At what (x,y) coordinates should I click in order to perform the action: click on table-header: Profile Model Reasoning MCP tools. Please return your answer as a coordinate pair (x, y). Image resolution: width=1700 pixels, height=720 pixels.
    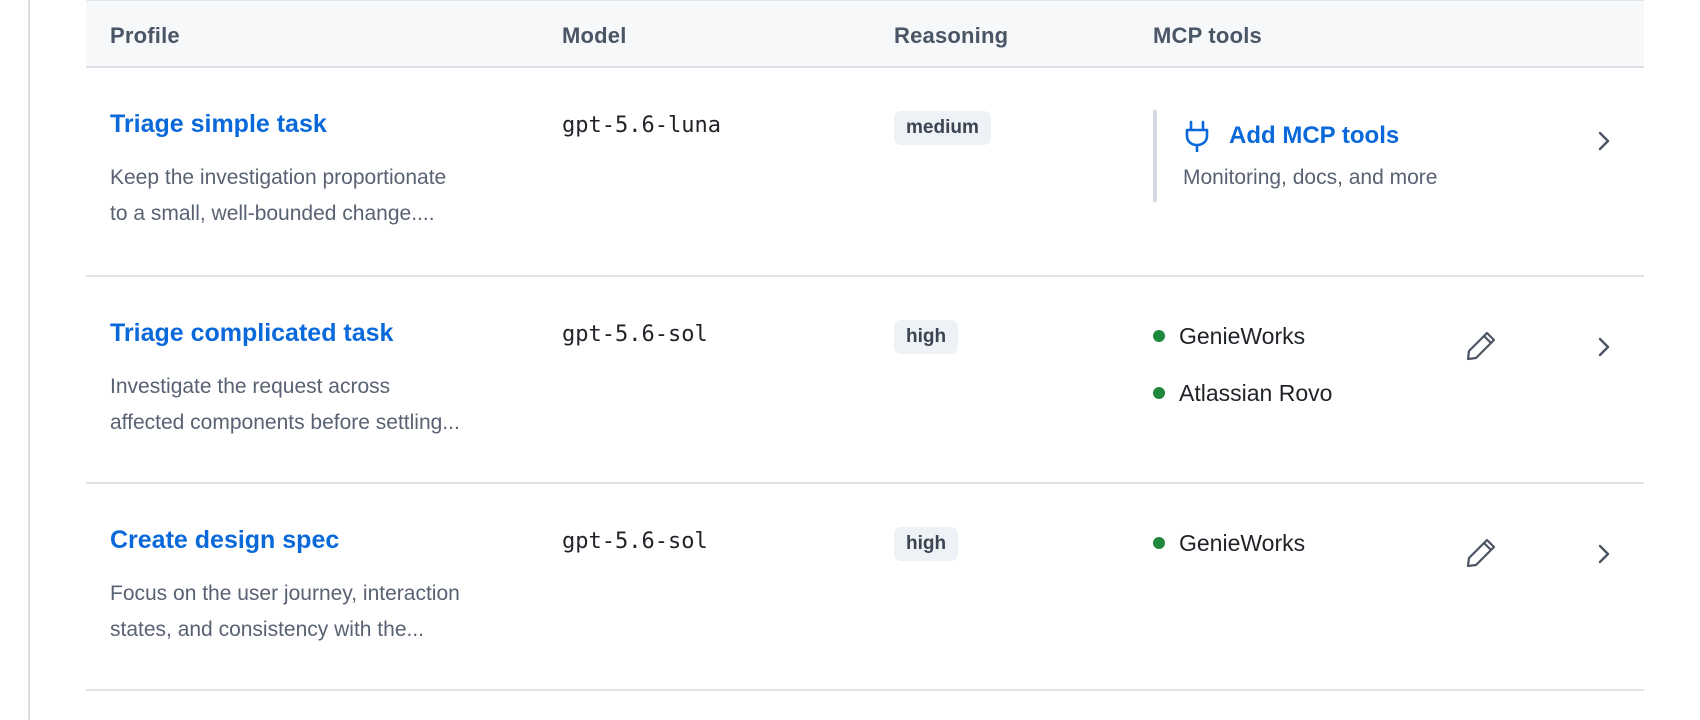
    Looking at the image, I should click on (865, 34).